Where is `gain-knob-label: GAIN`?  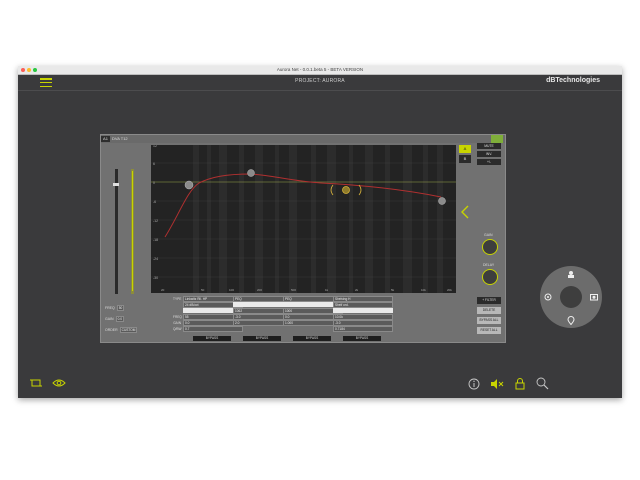 gain-knob-label: GAIN is located at coordinates (488, 235).